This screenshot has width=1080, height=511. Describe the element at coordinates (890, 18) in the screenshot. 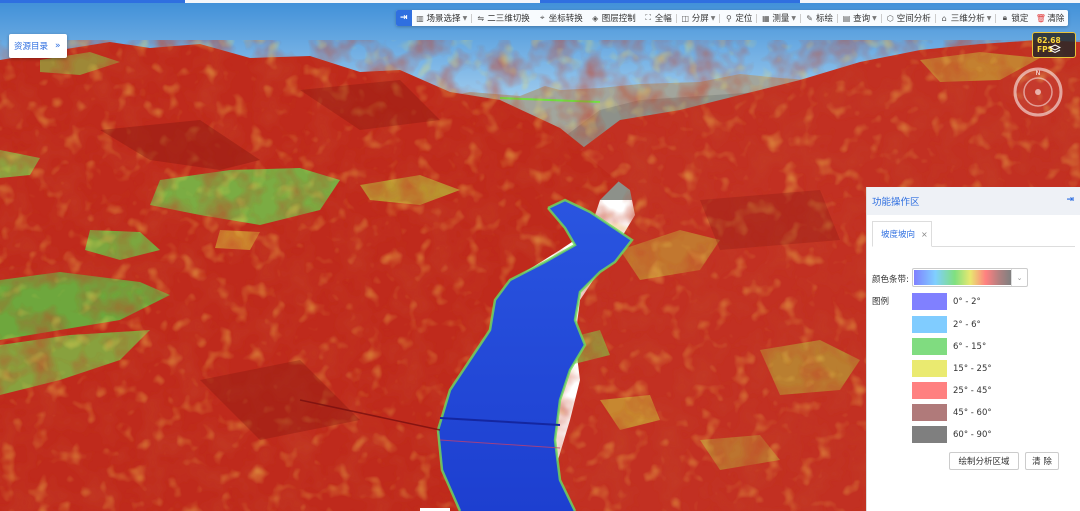

I see `spatial-analysis-icon: ⬡` at that location.